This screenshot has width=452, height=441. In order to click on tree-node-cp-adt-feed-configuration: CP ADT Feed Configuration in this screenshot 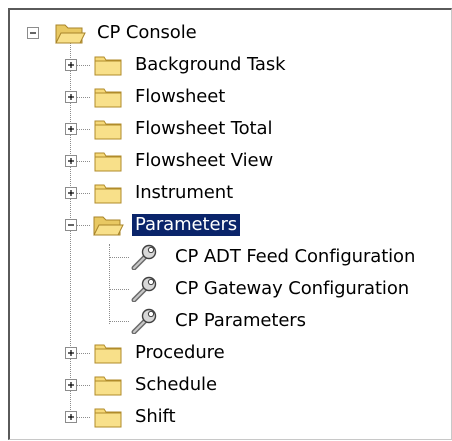, I will do `click(230, 257)`.